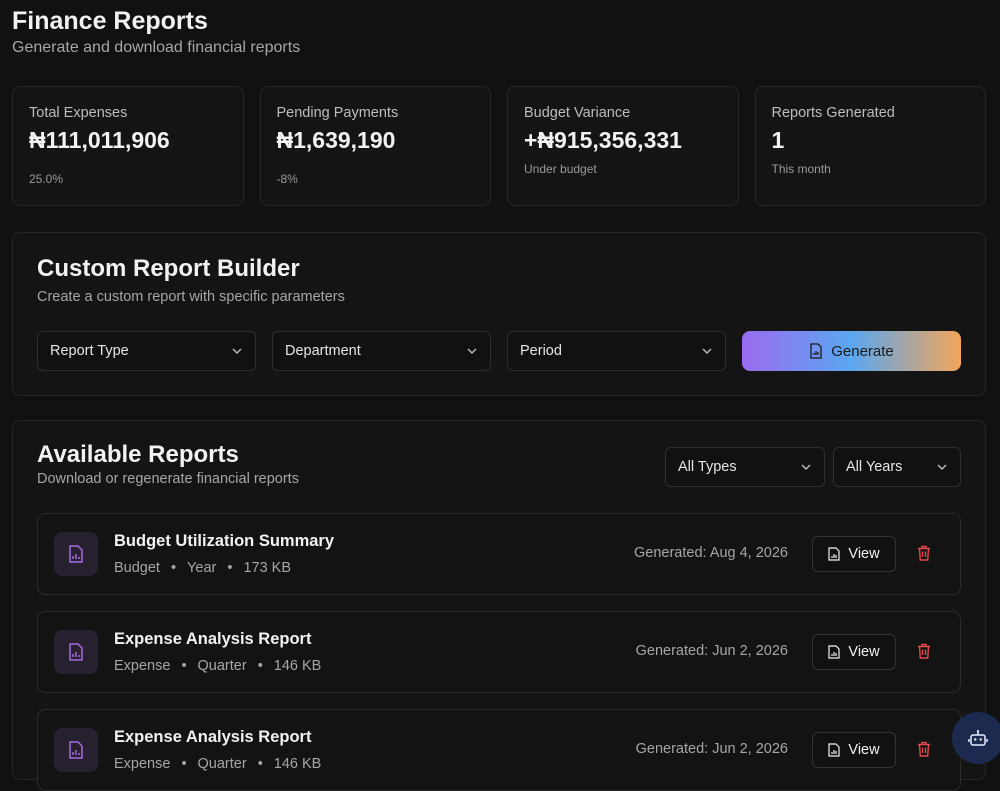 Image resolution: width=1000 pixels, height=791 pixels. What do you see at coordinates (78, 113) in the screenshot?
I see `stat-label: Total Expenses` at bounding box center [78, 113].